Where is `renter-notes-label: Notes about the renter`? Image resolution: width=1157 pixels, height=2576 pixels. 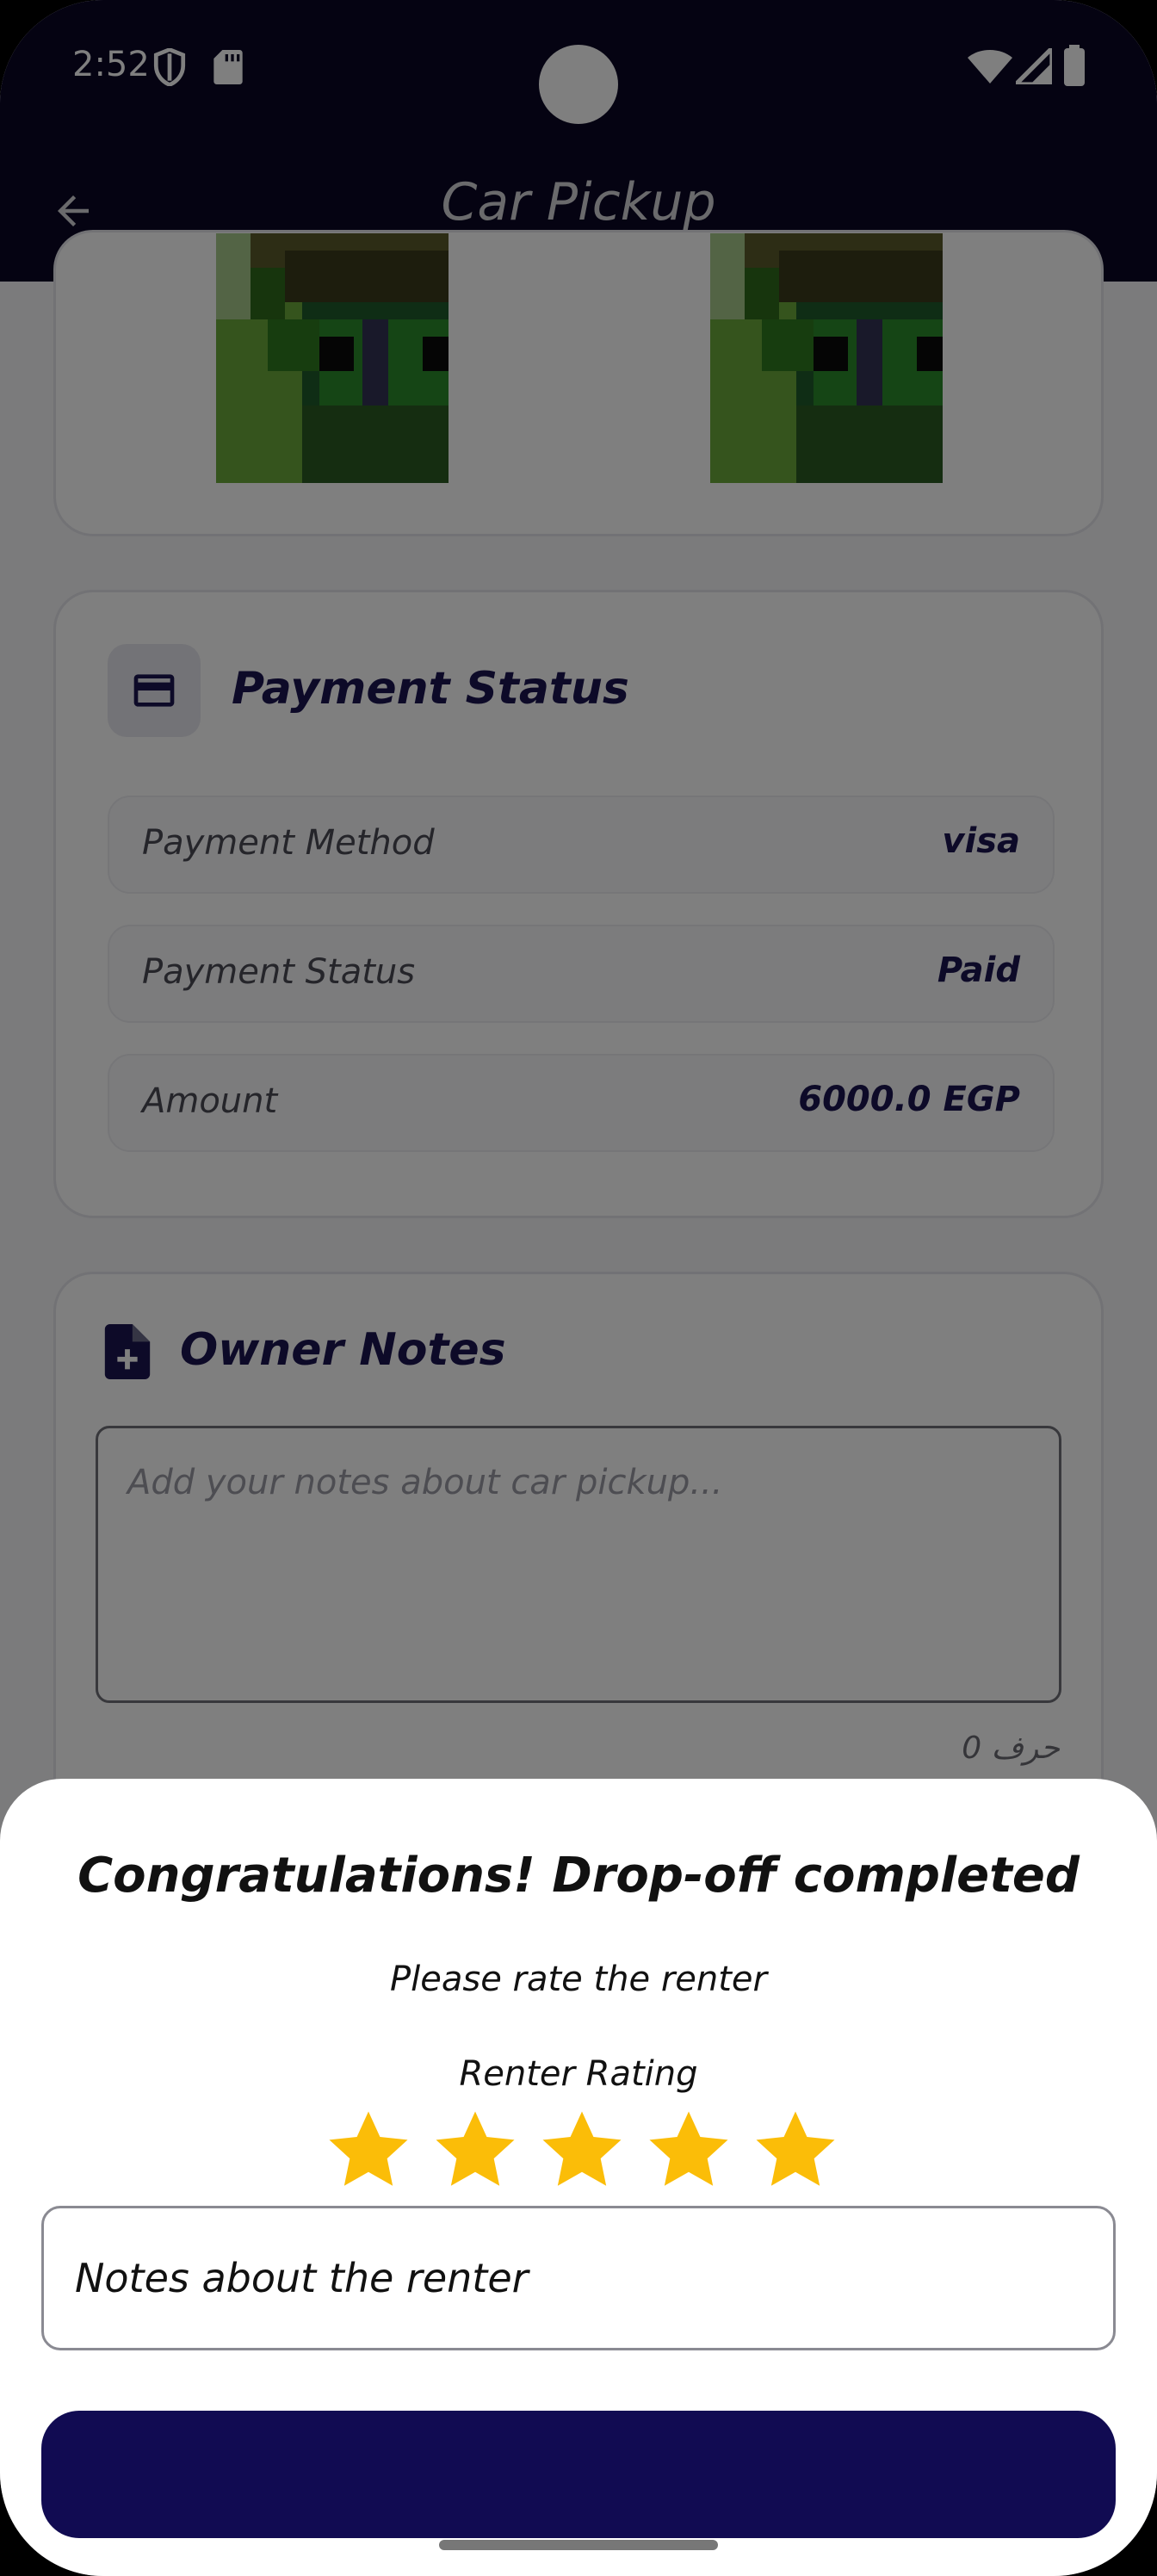 renter-notes-label: Notes about the renter is located at coordinates (302, 2278).